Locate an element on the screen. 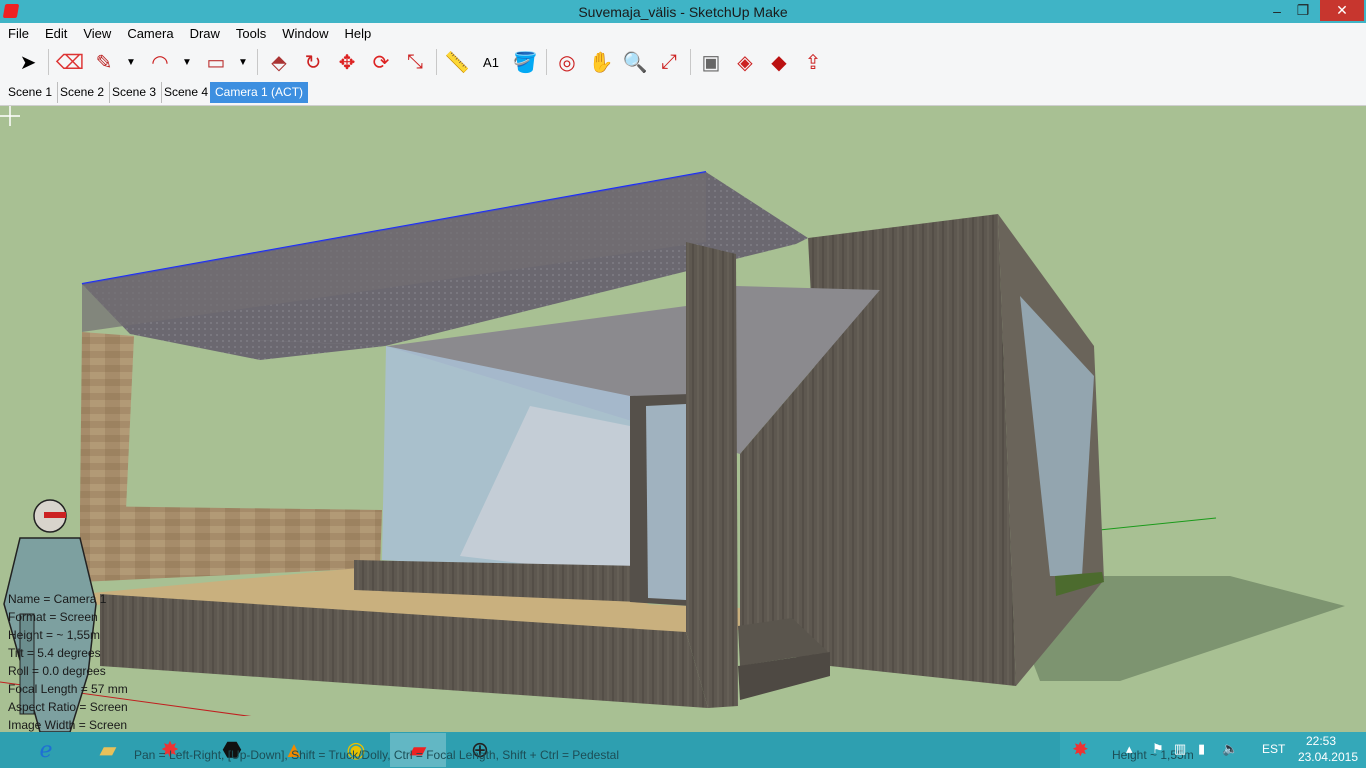  file-explorer-icon: ▰ is located at coordinates (108, 750).